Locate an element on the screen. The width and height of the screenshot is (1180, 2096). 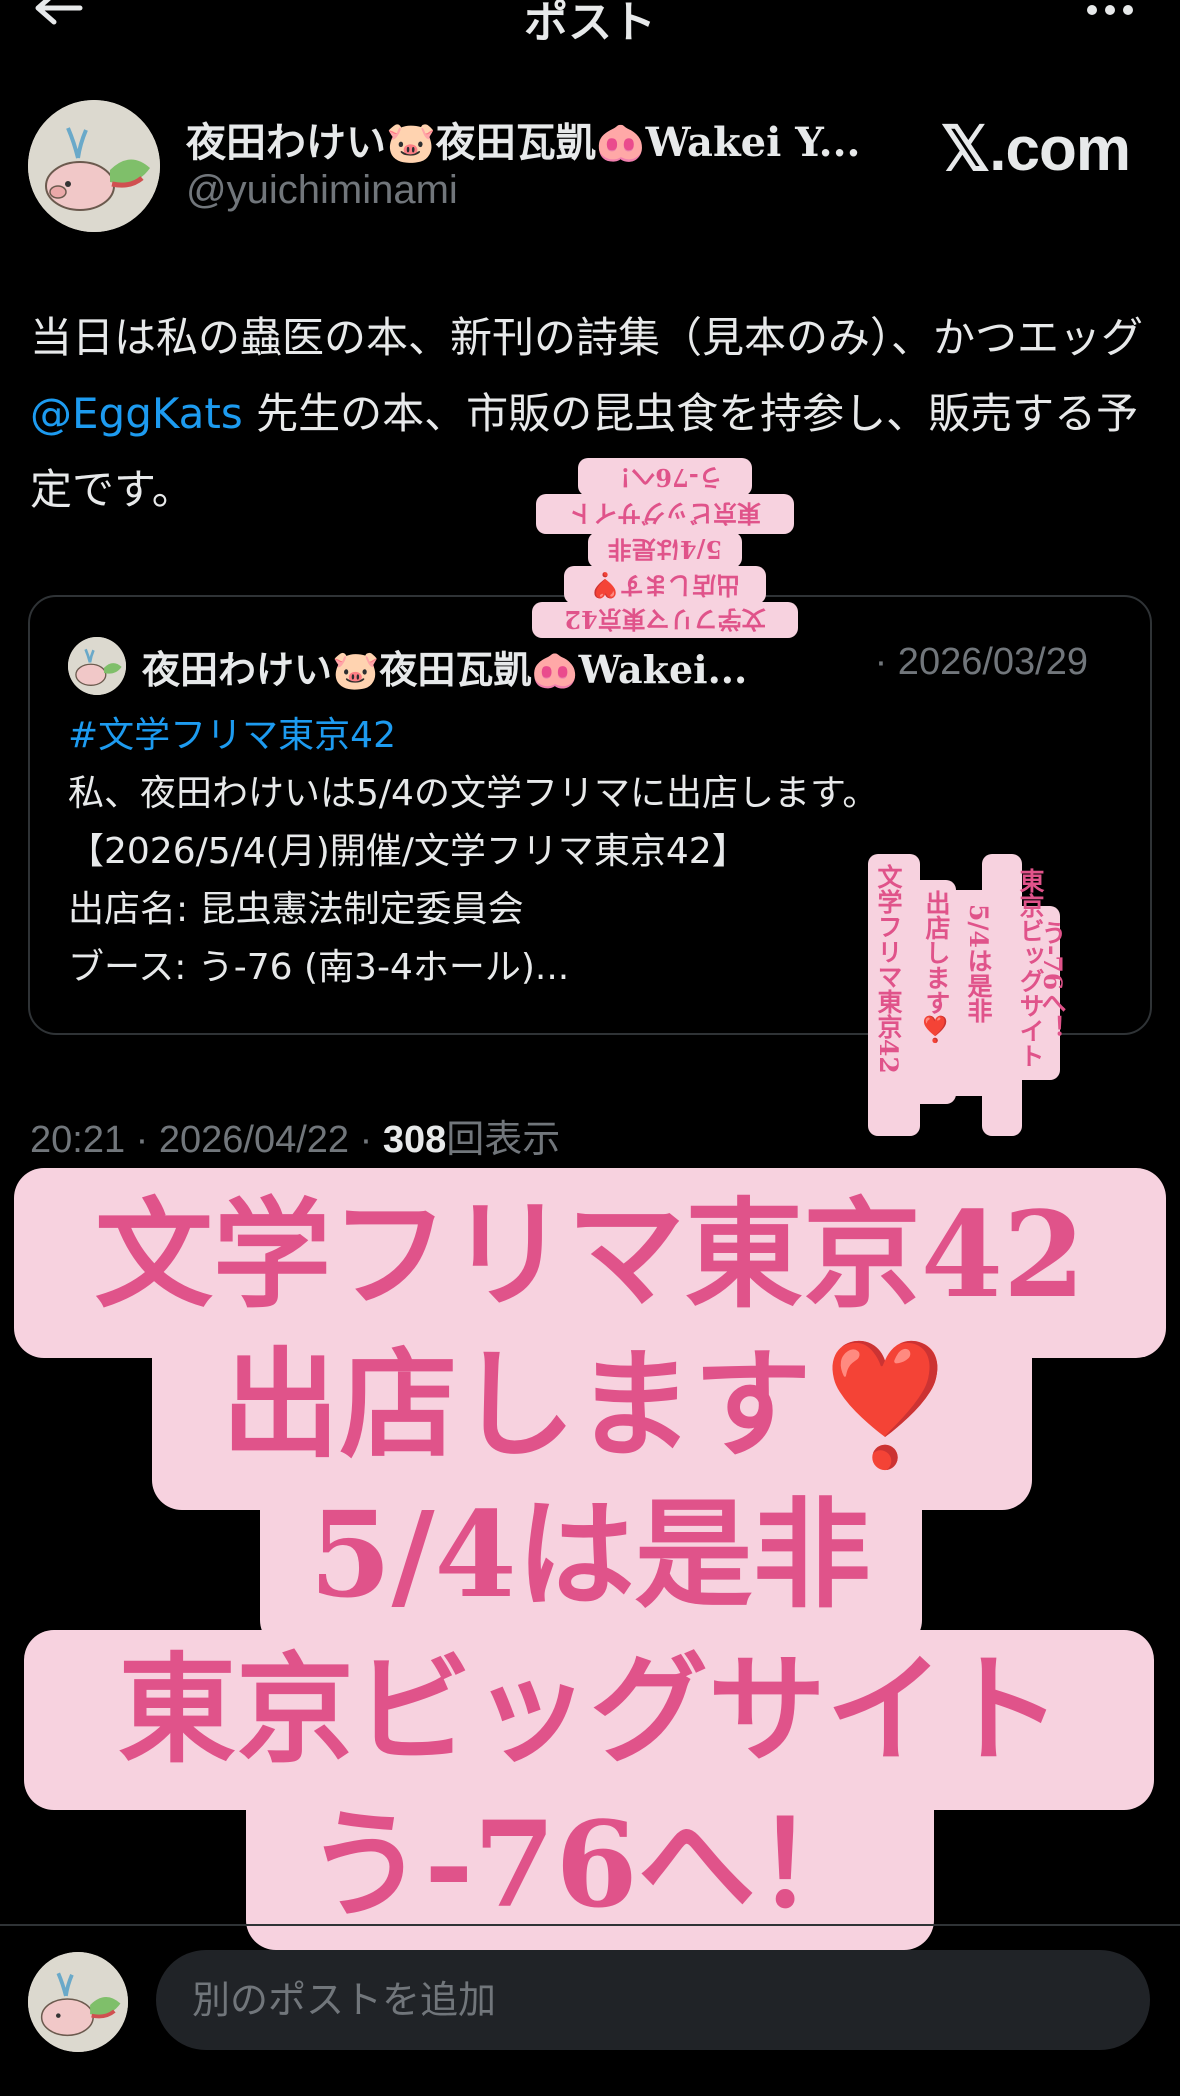
page-title: ポスト is located at coordinates (590, 24).